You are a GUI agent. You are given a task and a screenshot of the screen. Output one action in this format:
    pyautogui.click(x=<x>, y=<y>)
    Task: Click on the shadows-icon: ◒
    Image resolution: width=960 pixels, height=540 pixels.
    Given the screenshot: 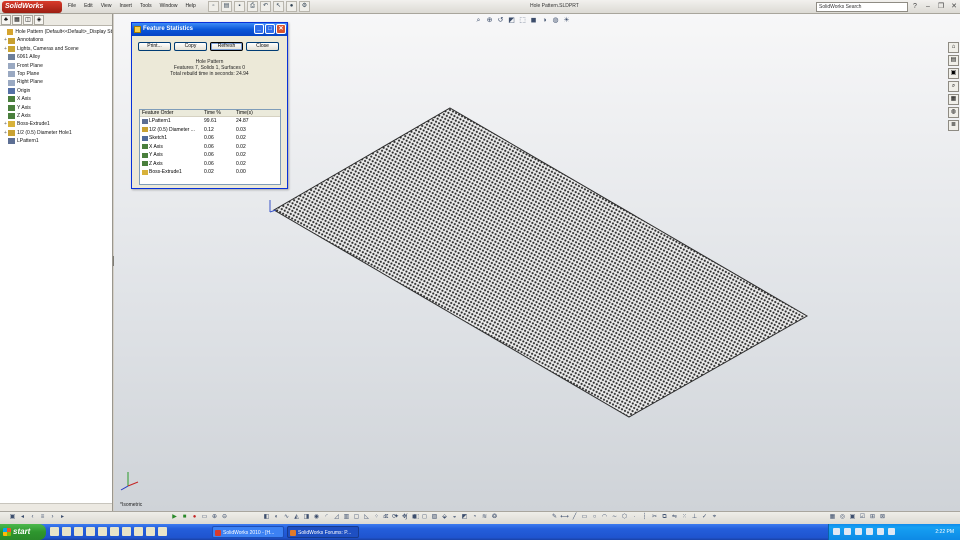 What is the action you would take?
    pyautogui.click(x=454, y=517)
    